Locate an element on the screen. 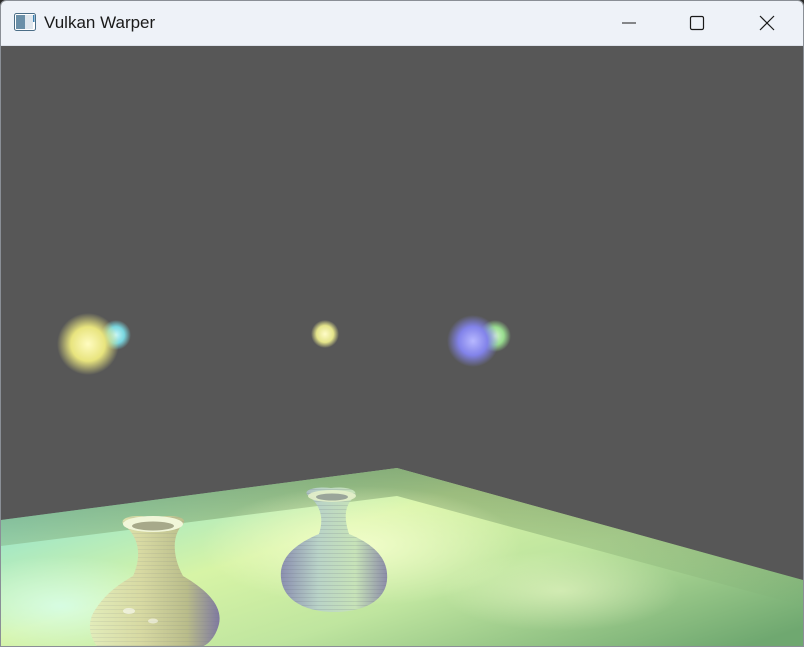  app-window-icon is located at coordinates (25, 22).